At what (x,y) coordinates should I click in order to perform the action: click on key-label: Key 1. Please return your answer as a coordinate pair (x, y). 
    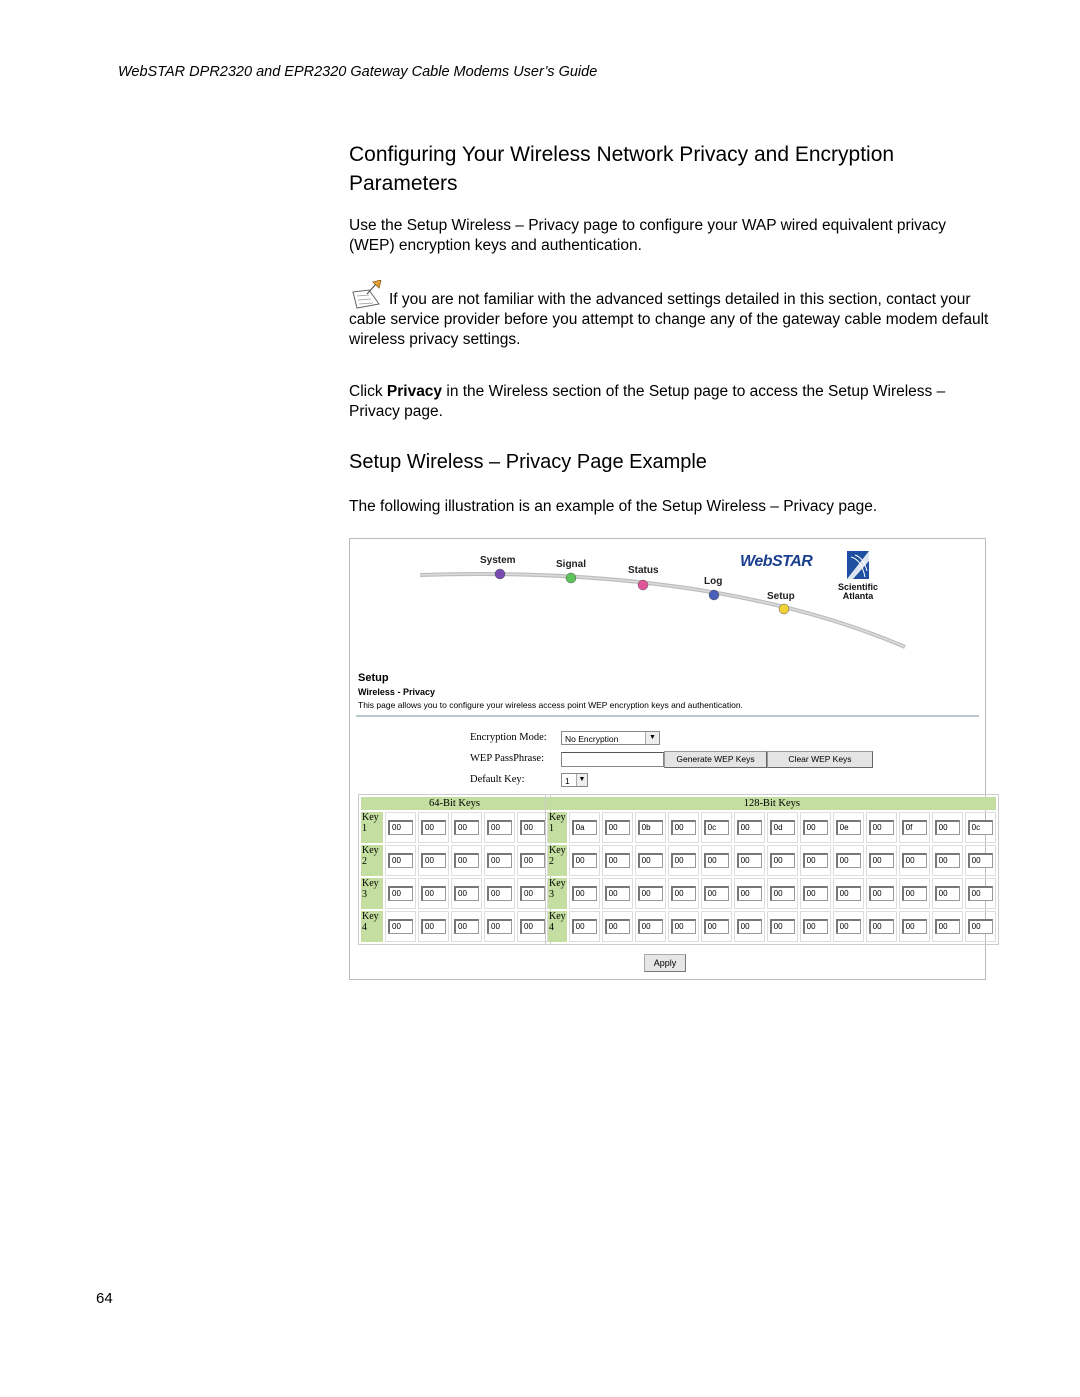
    Looking at the image, I should click on (372, 827).